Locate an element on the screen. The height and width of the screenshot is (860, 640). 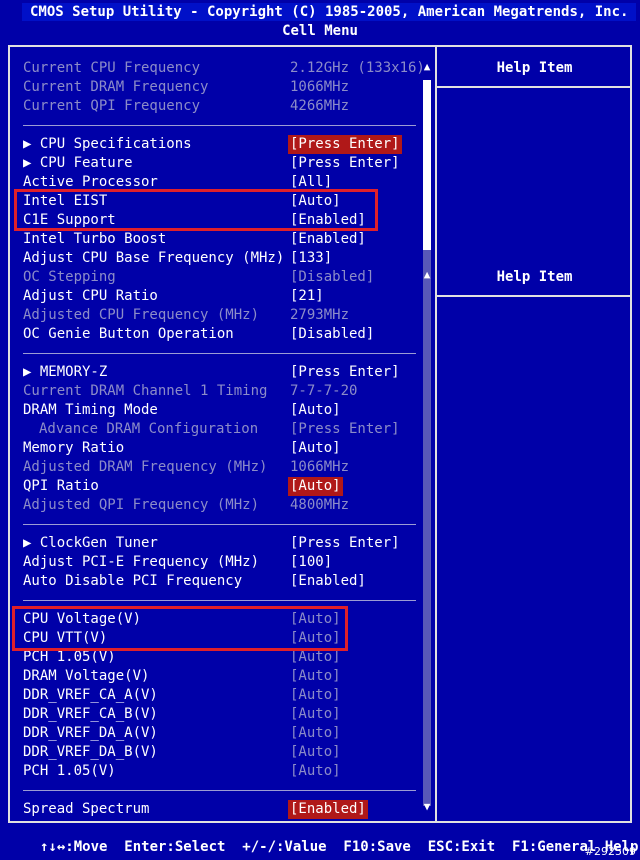
setting-label: DDR_VREF_DA_A(V) is located at coordinates (90, 733).